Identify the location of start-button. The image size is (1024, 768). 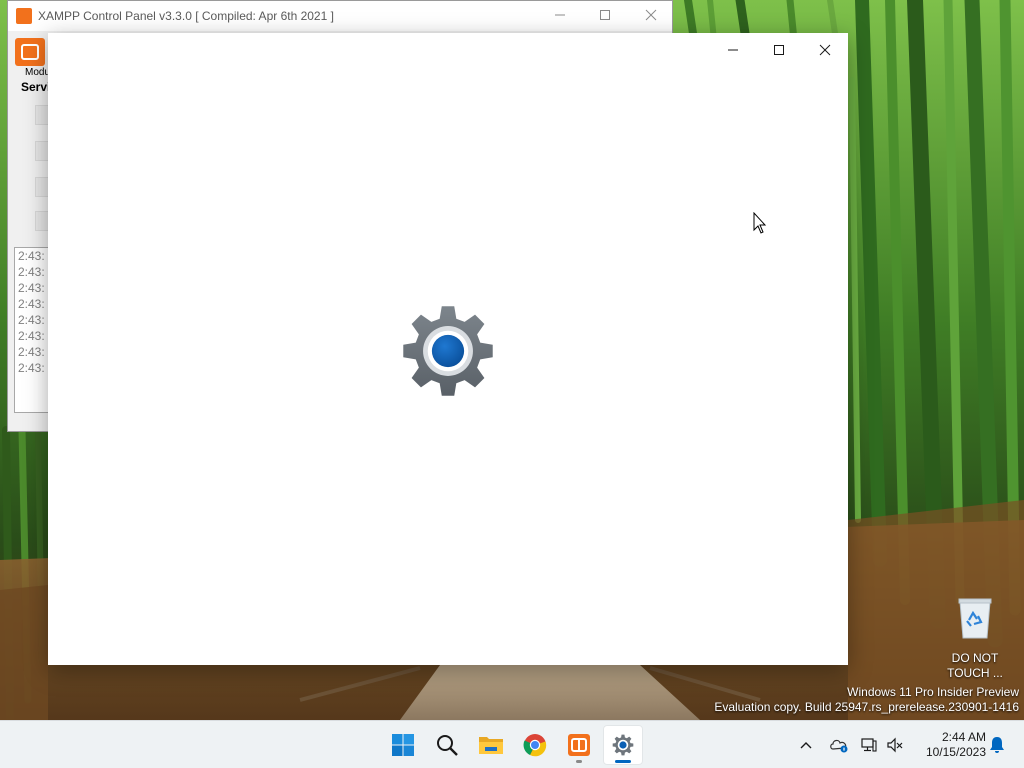
(403, 745).